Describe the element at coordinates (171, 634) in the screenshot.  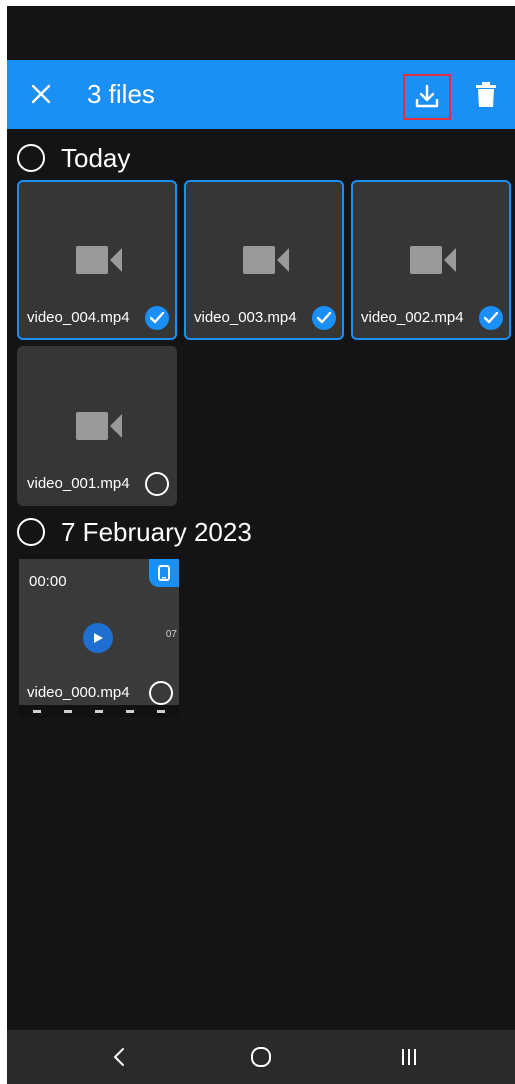
I see `thumbnail-side-text: 07` at that location.